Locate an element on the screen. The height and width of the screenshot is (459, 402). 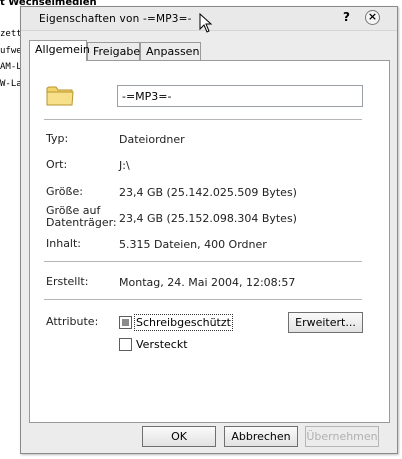
tab-allgemein: Allgemein is located at coordinates (59, 50).